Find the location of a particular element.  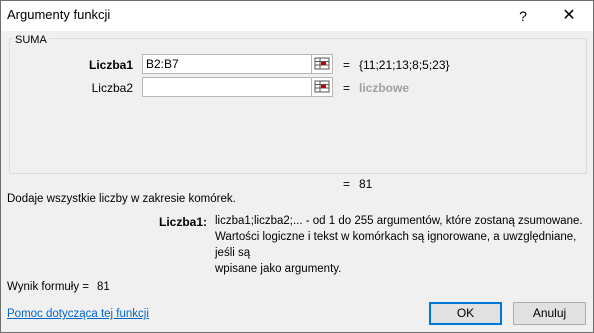

formula-result-label: Wynik formuły = is located at coordinates (48, 287).